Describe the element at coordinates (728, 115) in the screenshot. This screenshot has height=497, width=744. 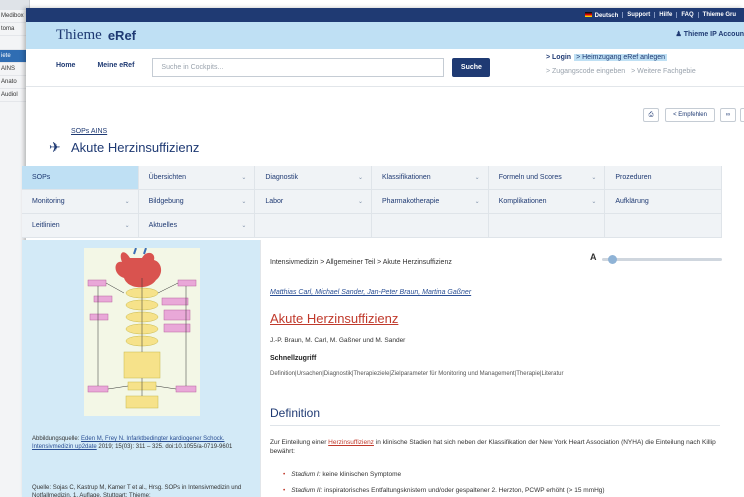
I see `link-icon: ∞` at that location.